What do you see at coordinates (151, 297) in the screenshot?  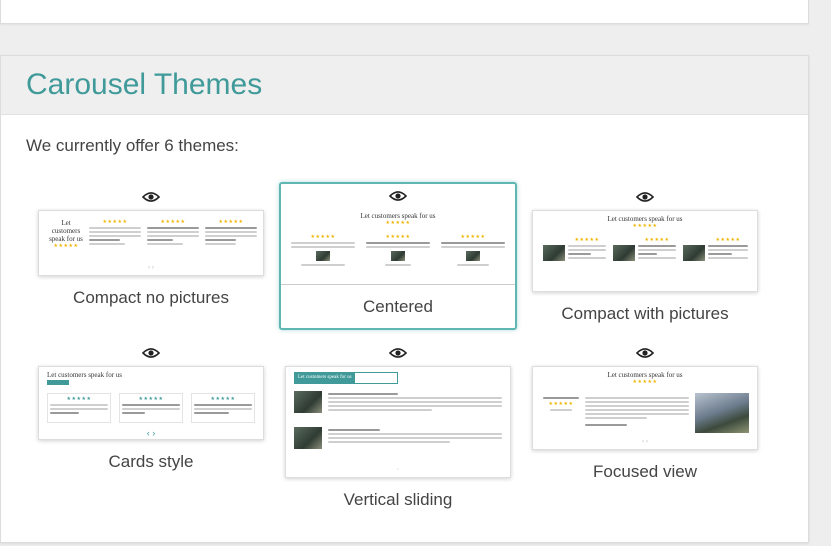 I see `theme-label: Compact no pictures` at bounding box center [151, 297].